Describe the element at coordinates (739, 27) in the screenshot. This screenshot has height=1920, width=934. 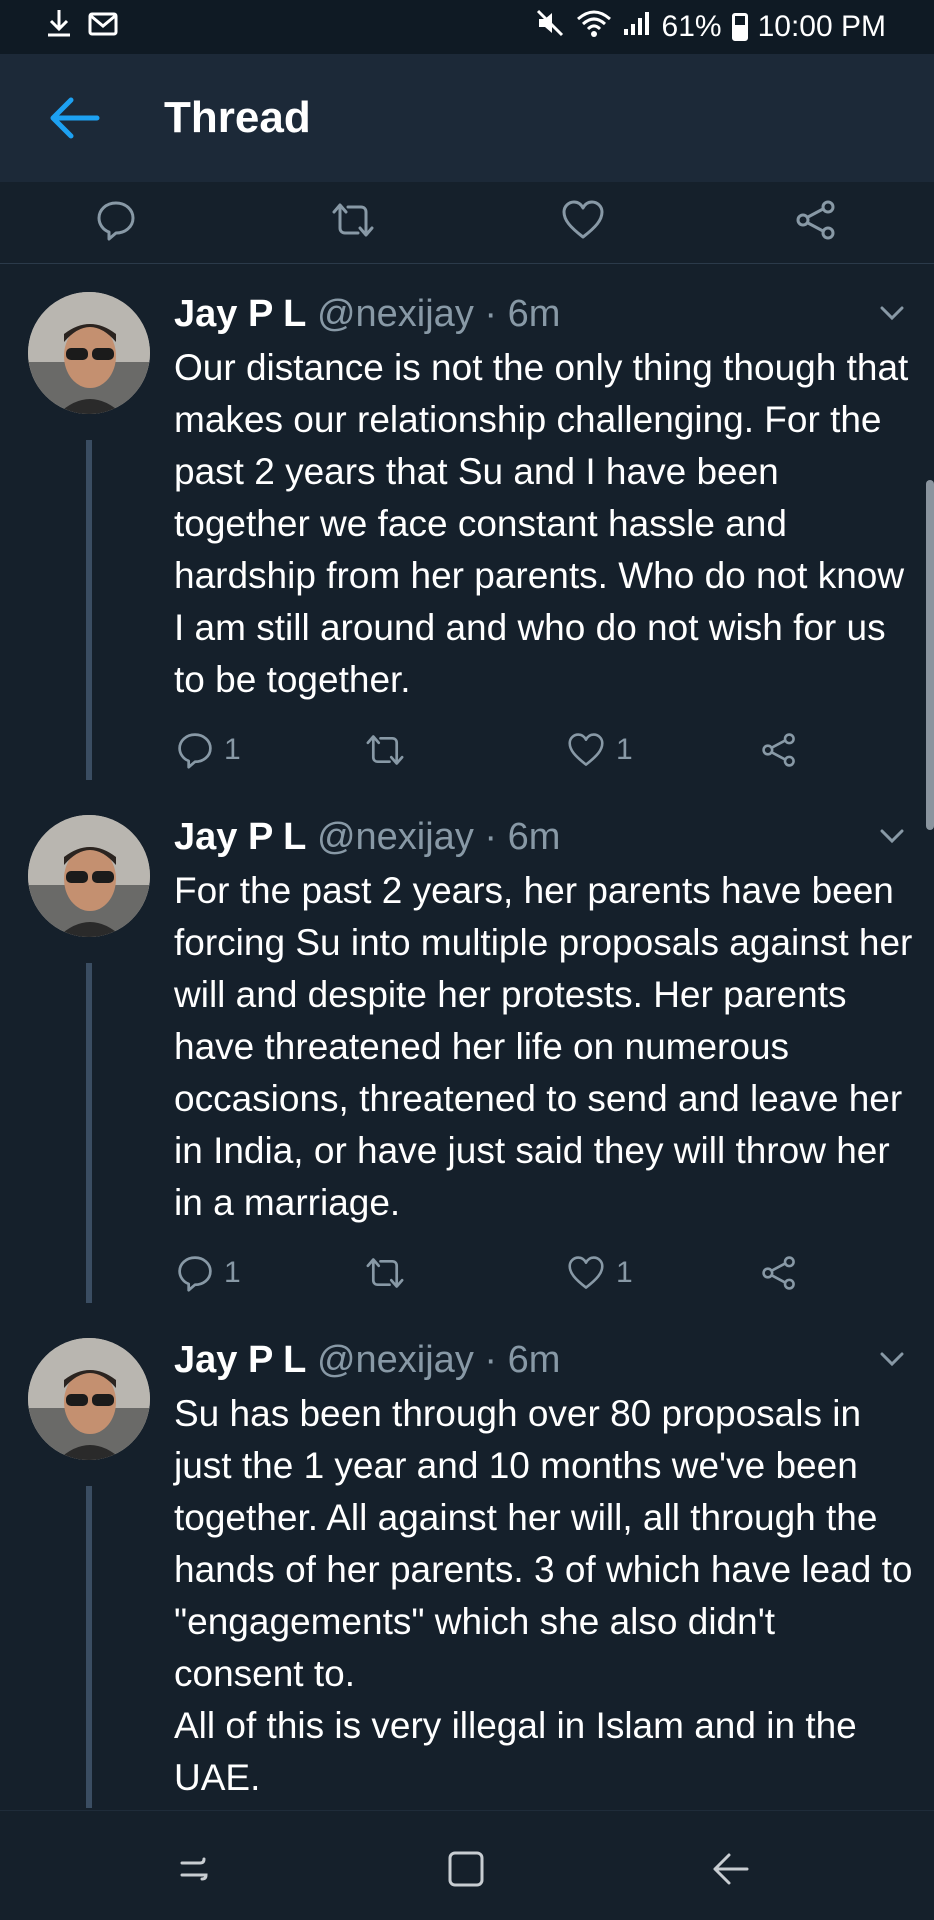
I see `battery-icon` at that location.